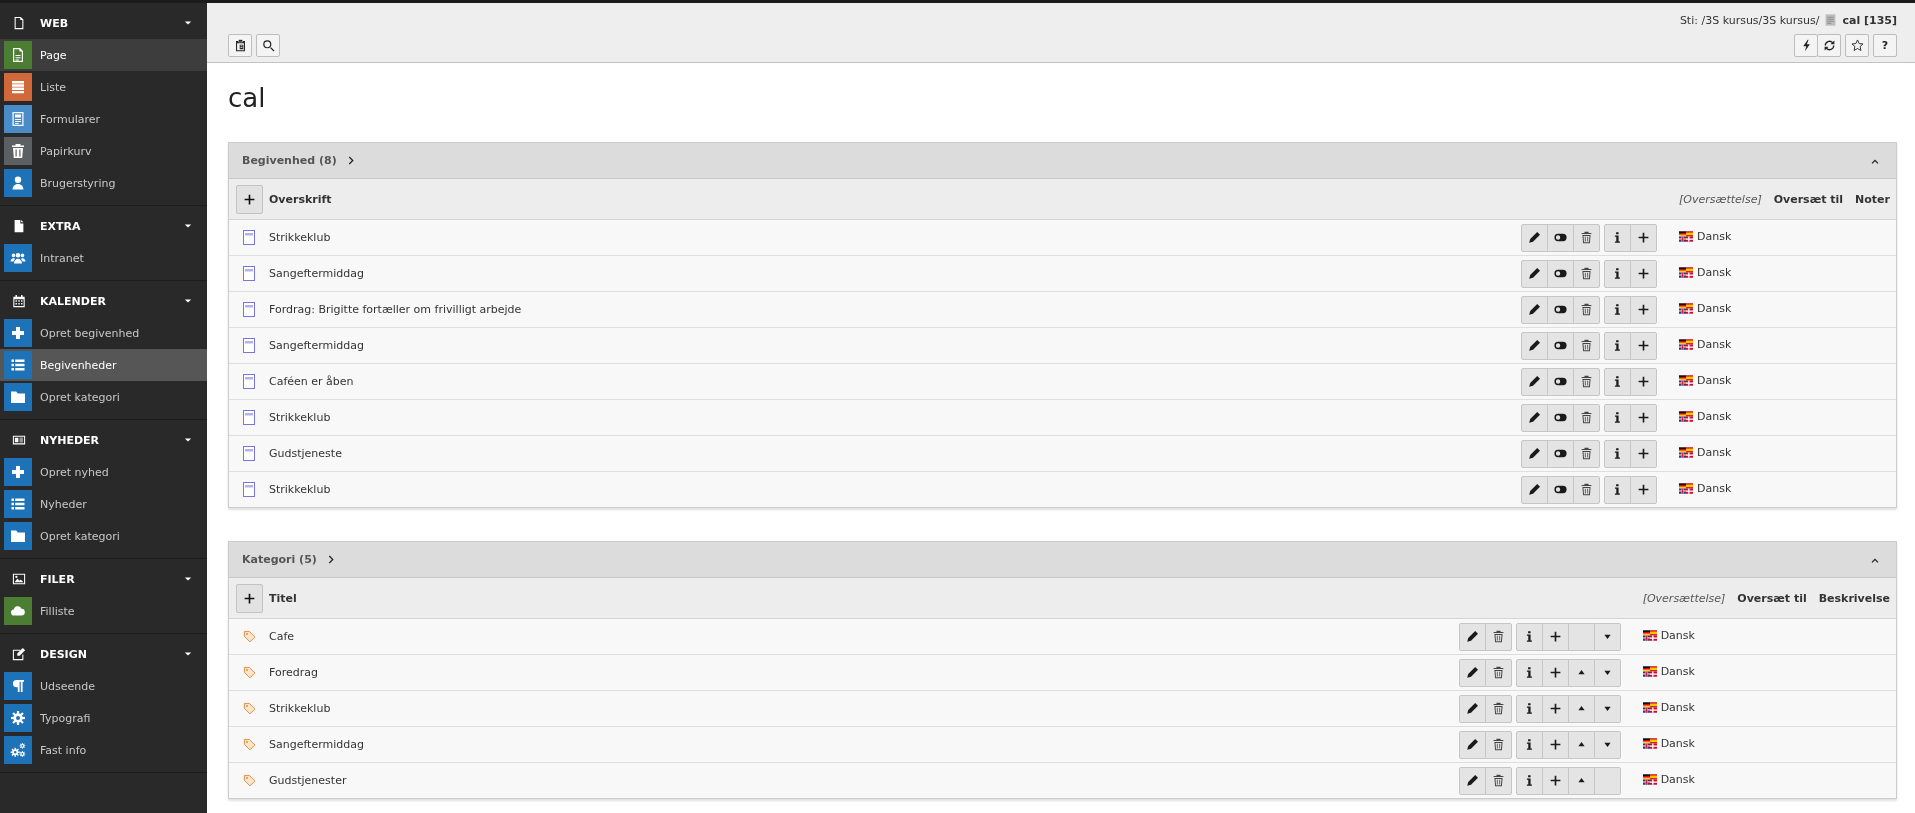 This screenshot has width=1915, height=813. I want to click on record-title: Foredrag, so click(293, 672).